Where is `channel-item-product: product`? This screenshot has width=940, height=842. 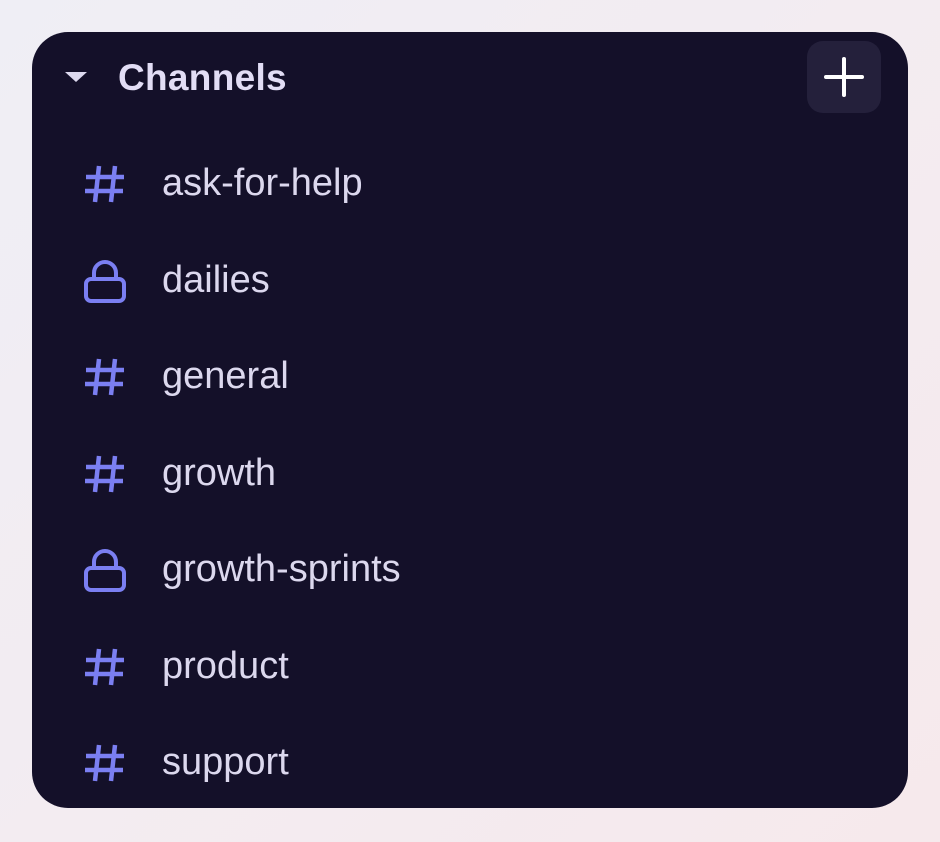
channel-item-product: product is located at coordinates (470, 667).